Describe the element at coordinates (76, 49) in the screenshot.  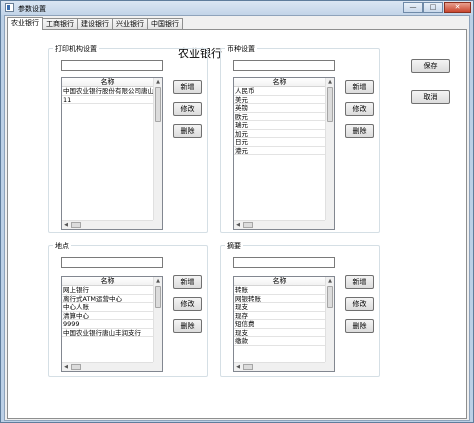
I see `printer-group-label: 打印机构设置` at that location.